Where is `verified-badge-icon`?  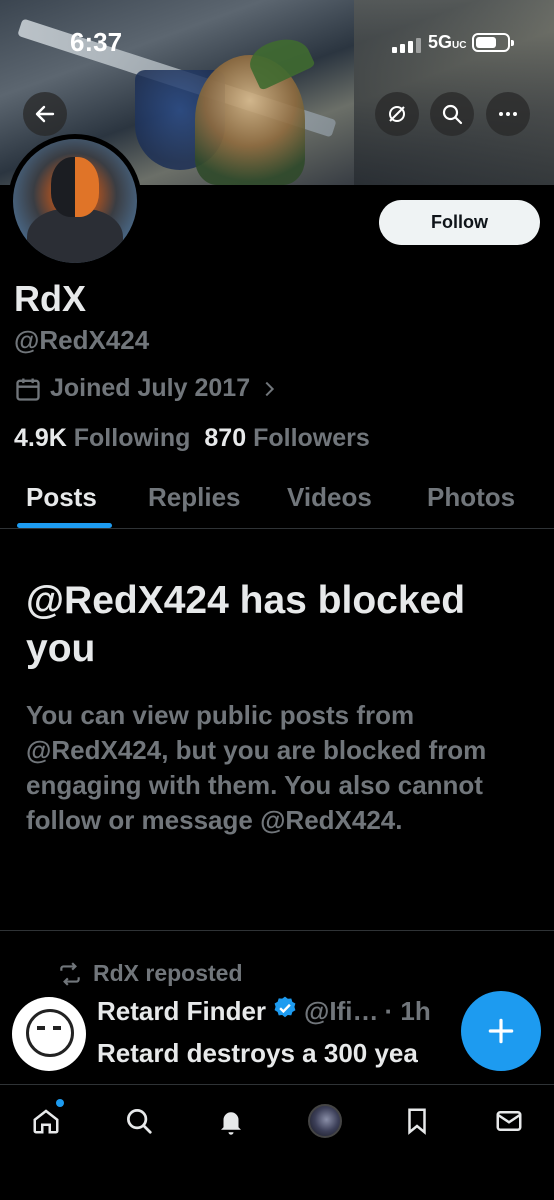 verified-badge-icon is located at coordinates (285, 1011).